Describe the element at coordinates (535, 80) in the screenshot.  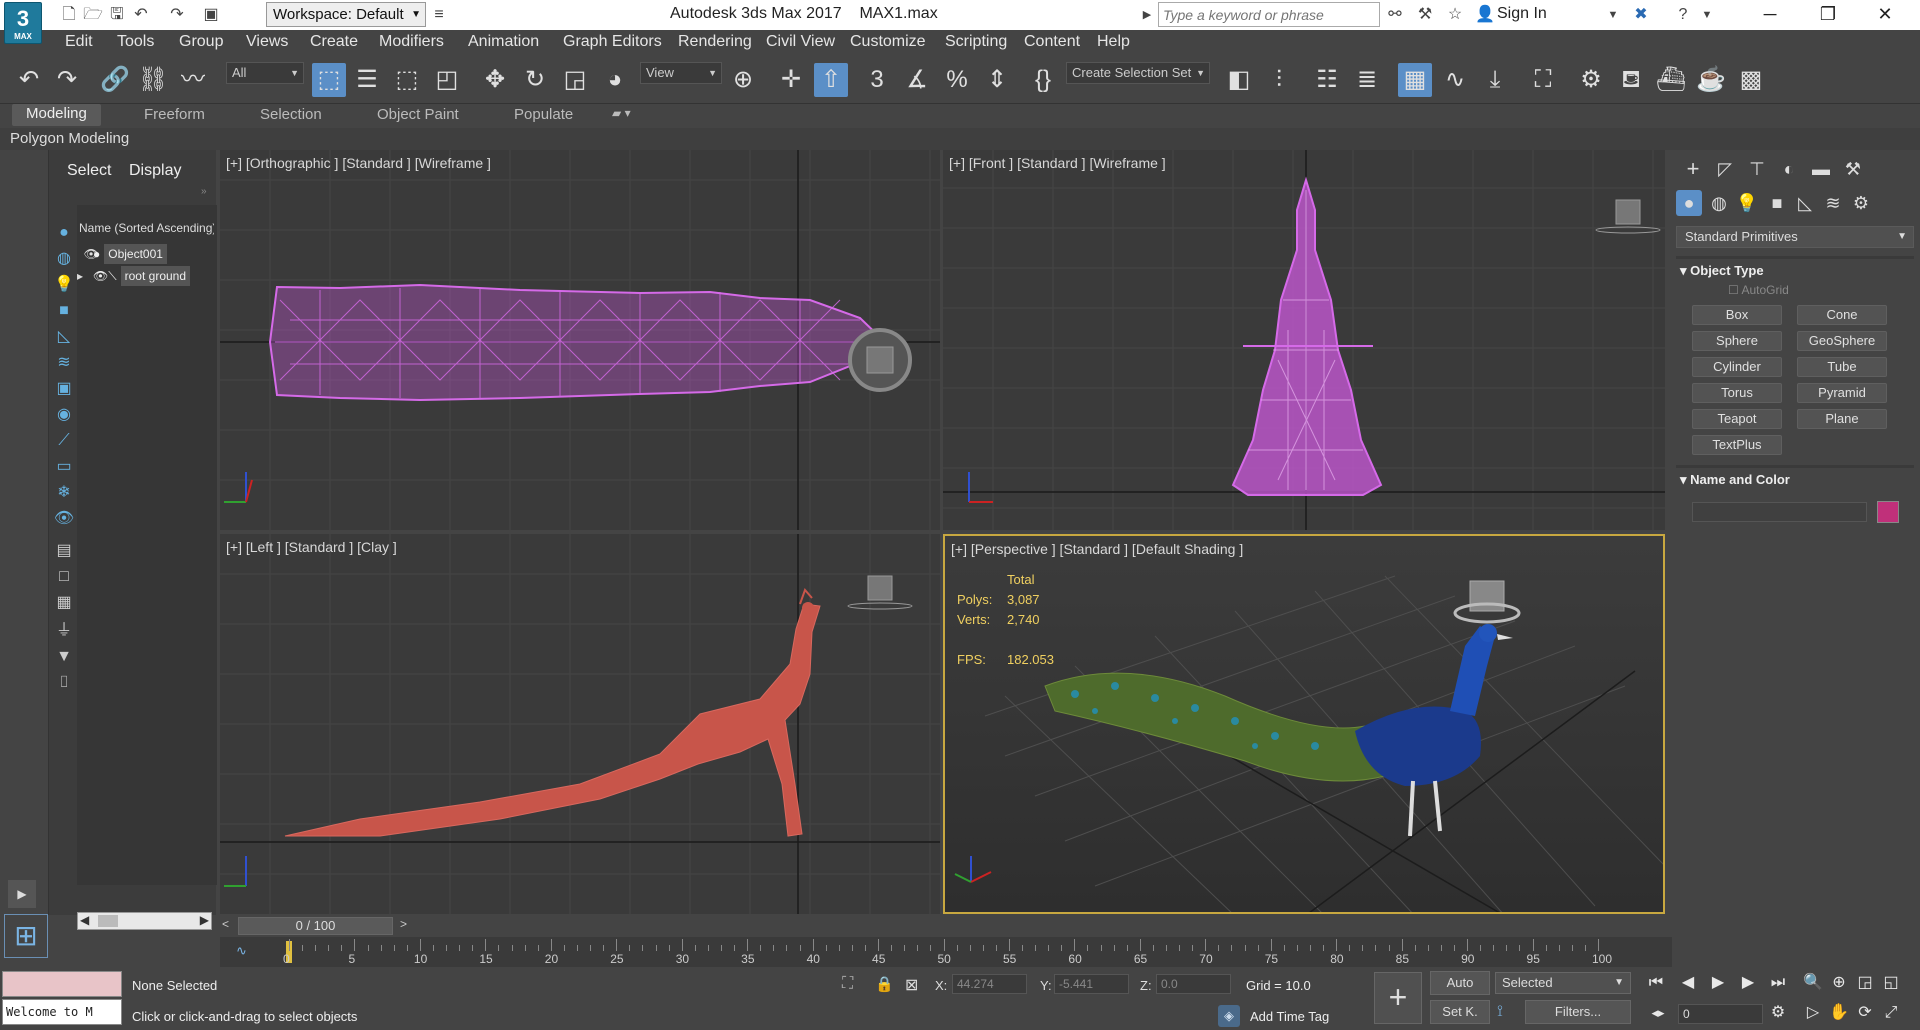
I see `rotate-icon: ↻` at that location.